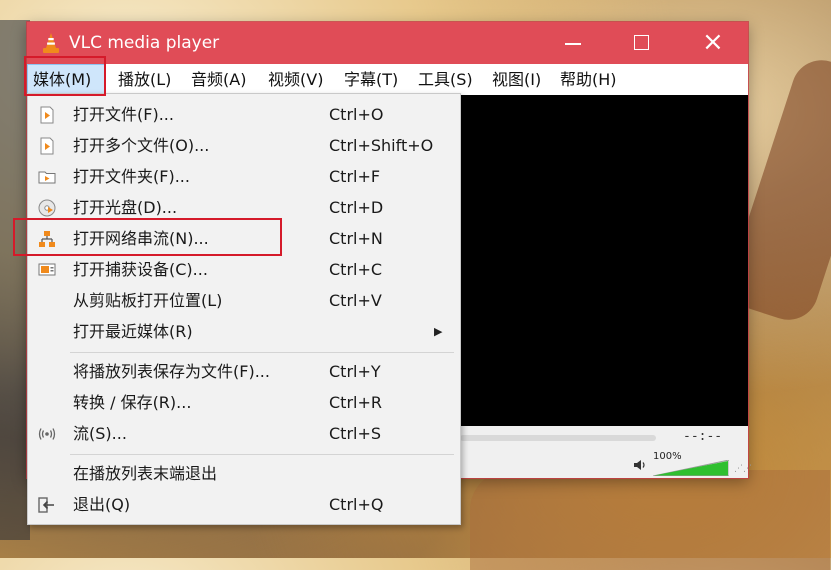  What do you see at coordinates (743, 470) in the screenshot?
I see `resize-grip-icon: ⋰⋰` at bounding box center [743, 470].